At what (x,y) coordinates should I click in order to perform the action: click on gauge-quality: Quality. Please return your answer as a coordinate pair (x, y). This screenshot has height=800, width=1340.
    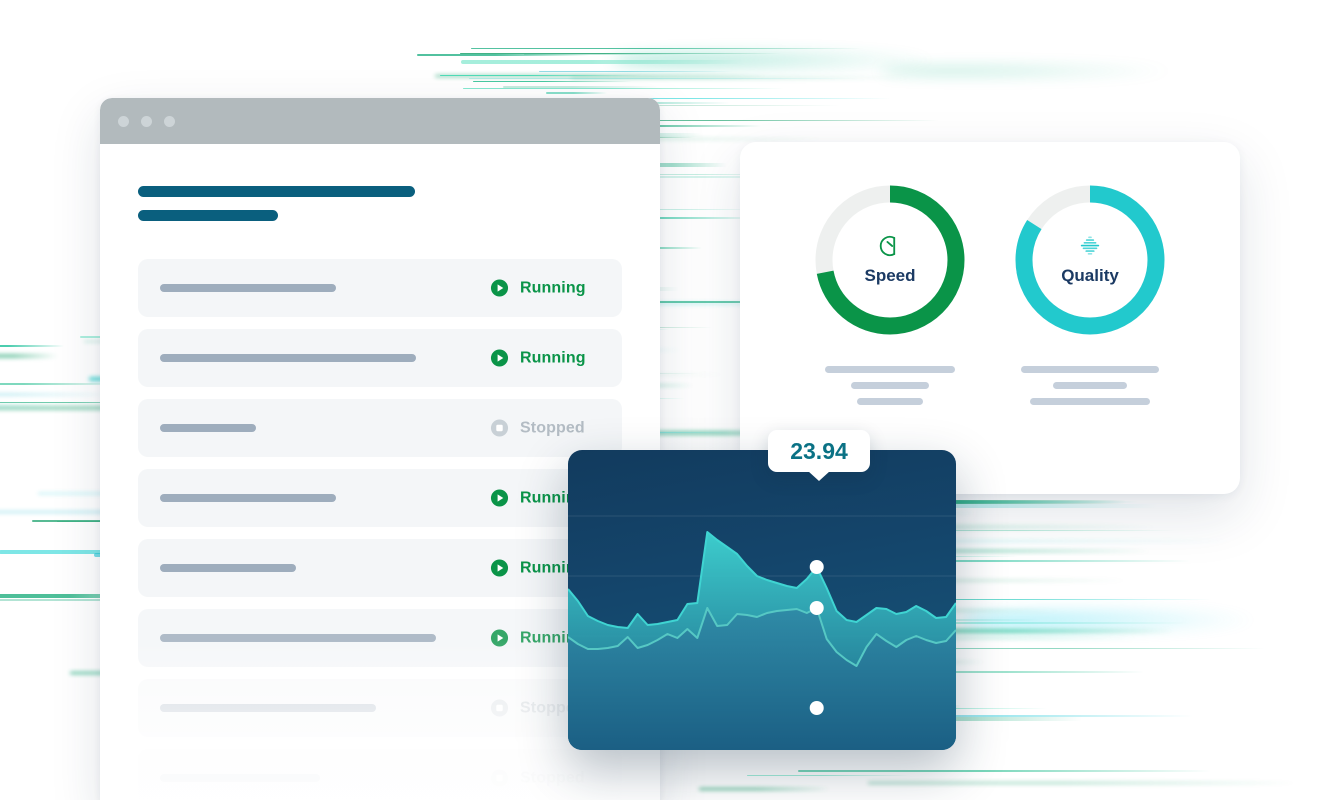
    Looking at the image, I should click on (1090, 260).